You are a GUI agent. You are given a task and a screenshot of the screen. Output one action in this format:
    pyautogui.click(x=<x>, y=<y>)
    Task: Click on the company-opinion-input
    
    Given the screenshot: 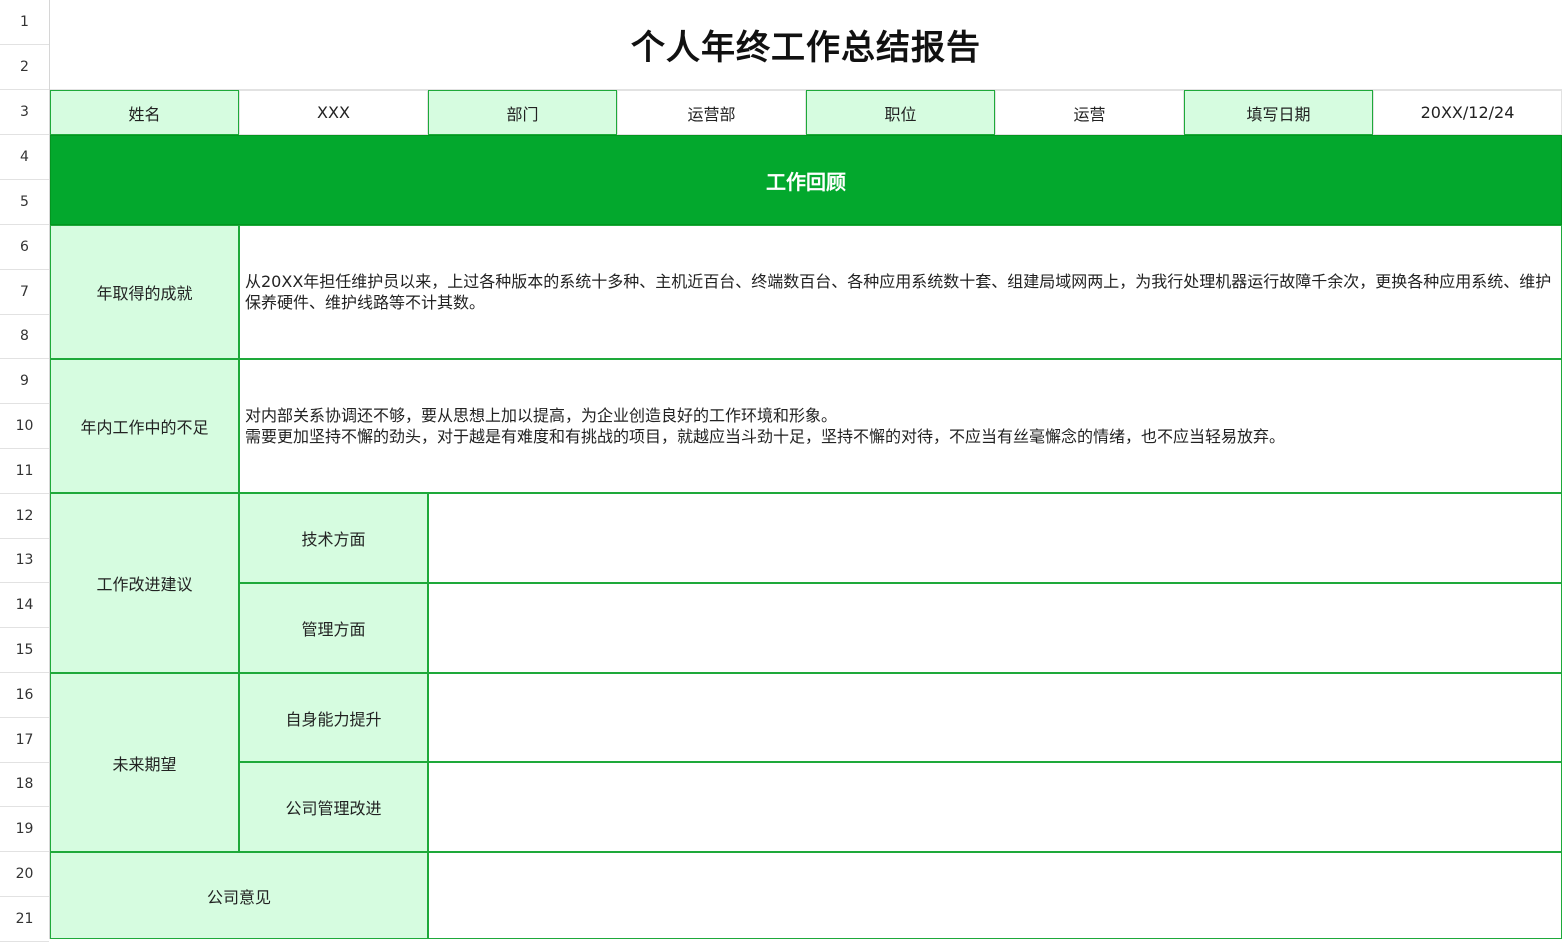 What is the action you would take?
    pyautogui.click(x=995, y=895)
    